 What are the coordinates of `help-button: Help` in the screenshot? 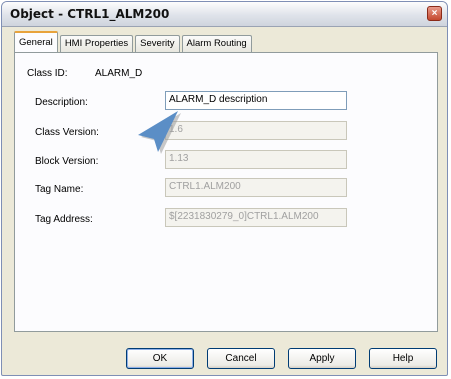 It's located at (403, 358).